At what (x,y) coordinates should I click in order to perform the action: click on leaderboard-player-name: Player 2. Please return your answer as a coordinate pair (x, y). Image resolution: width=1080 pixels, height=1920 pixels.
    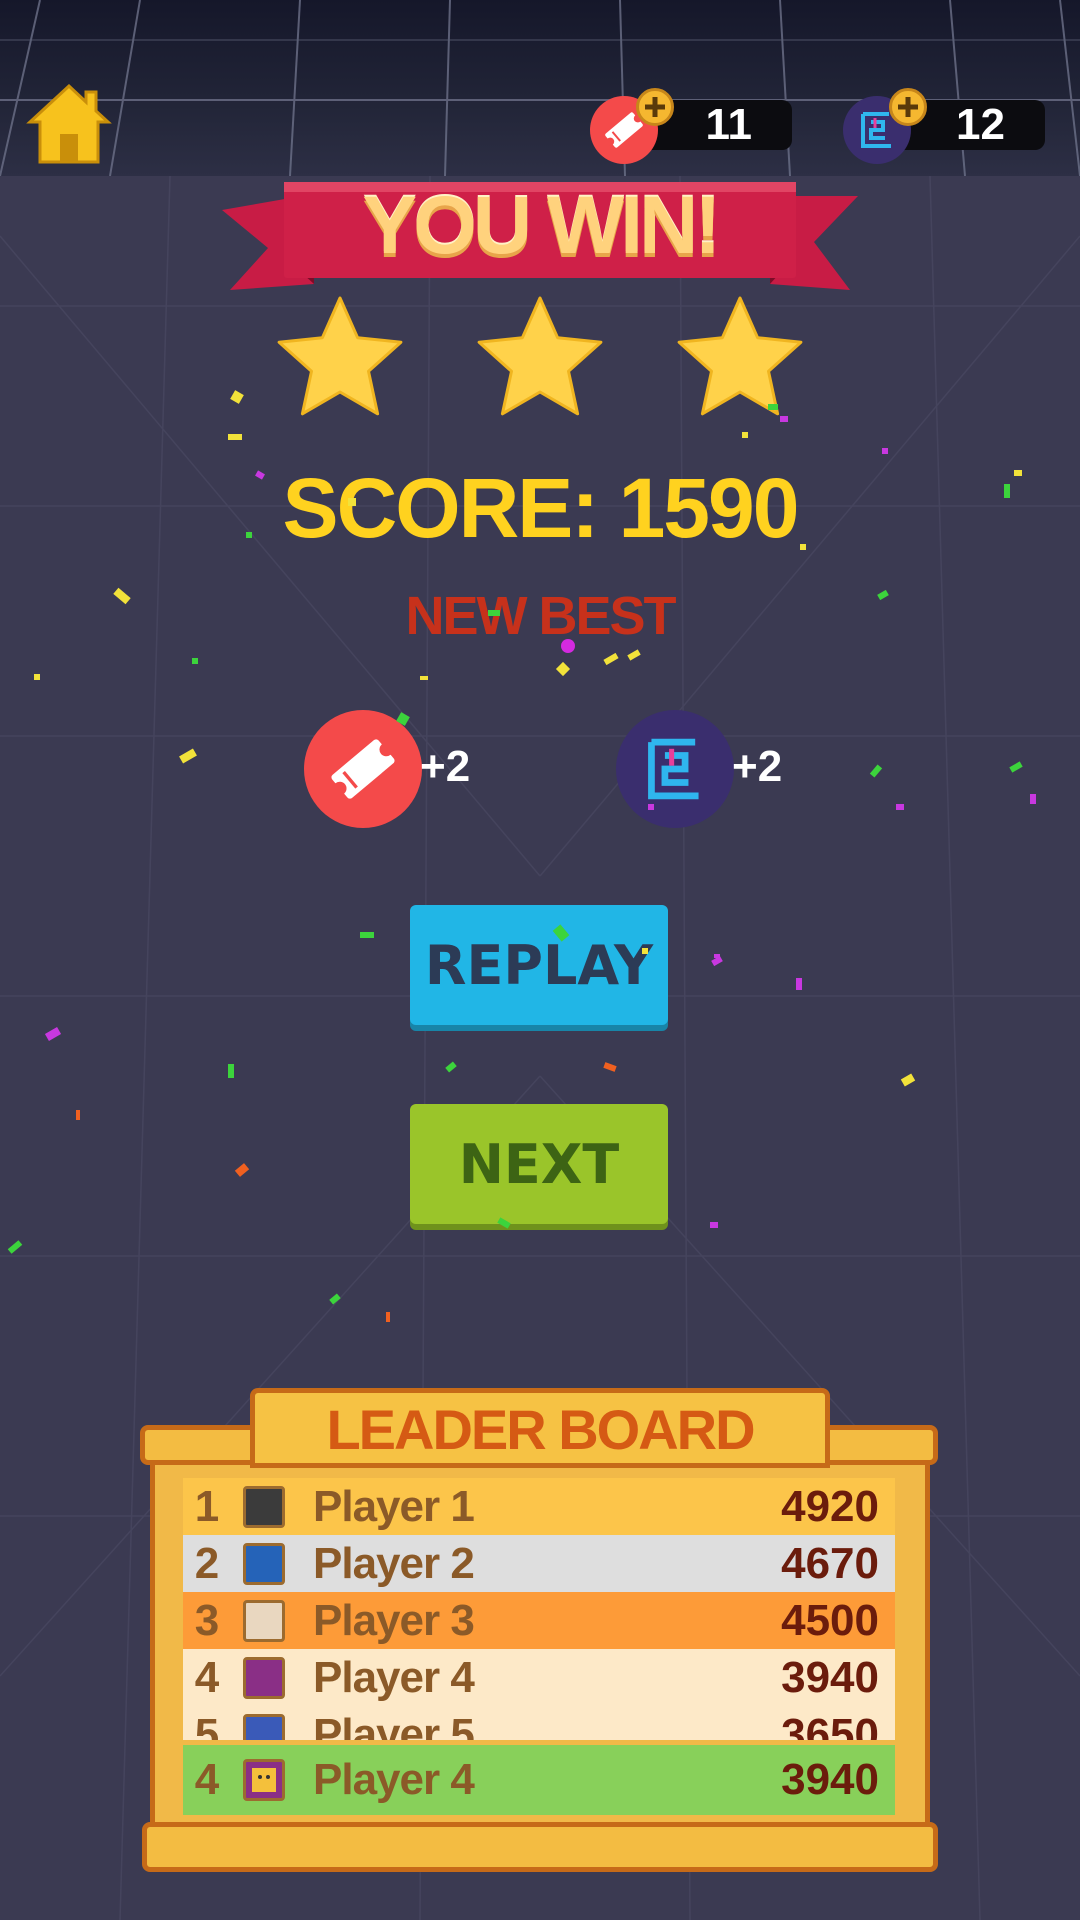
    Looking at the image, I should click on (394, 1563).